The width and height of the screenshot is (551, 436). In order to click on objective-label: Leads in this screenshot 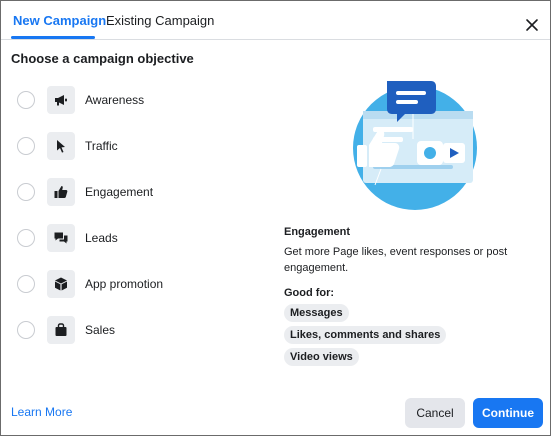, I will do `click(101, 238)`.